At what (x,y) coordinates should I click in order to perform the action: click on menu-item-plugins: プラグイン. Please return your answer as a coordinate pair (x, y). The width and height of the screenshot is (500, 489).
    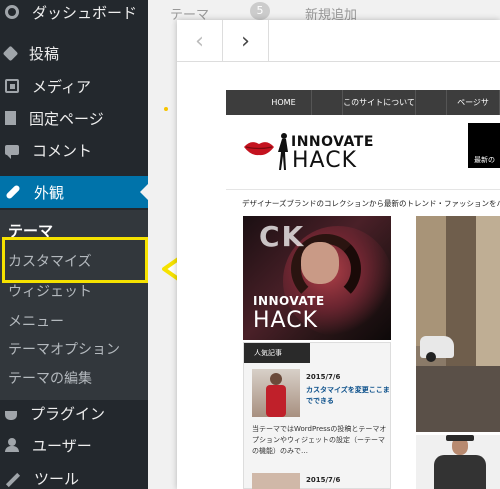
    Looking at the image, I should click on (74, 413).